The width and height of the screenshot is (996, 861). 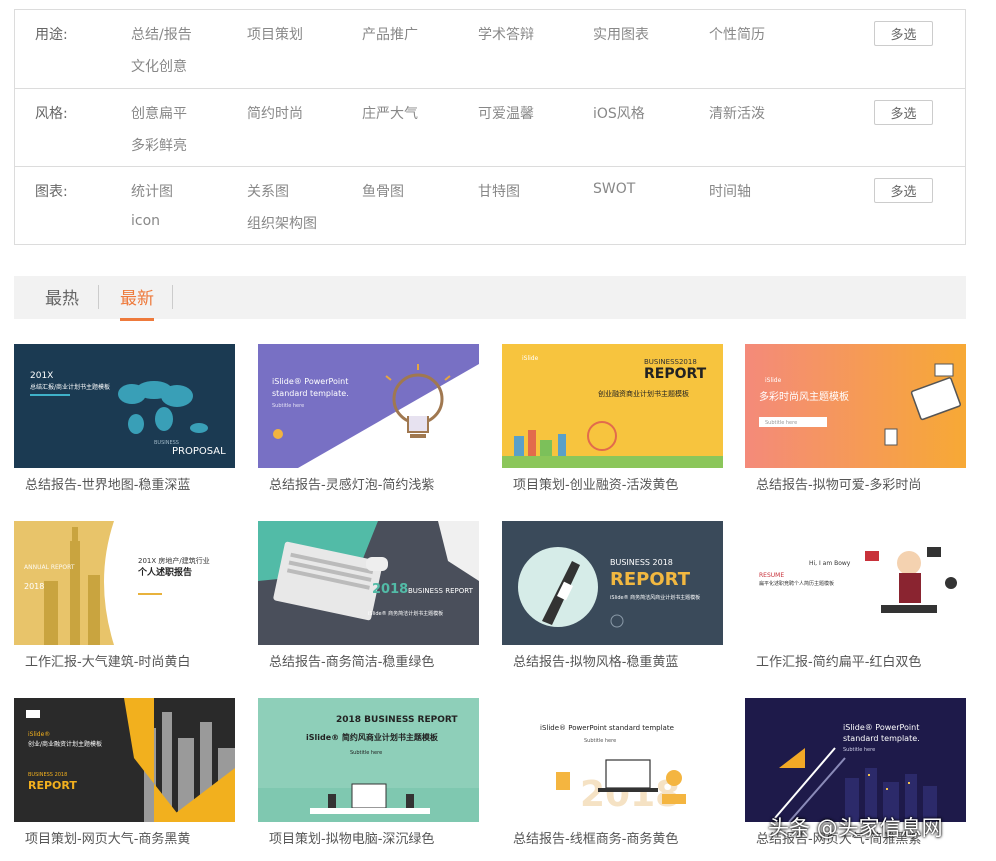 I want to click on thumb-tag2: ANNUAL REPORT, so click(x=49, y=567).